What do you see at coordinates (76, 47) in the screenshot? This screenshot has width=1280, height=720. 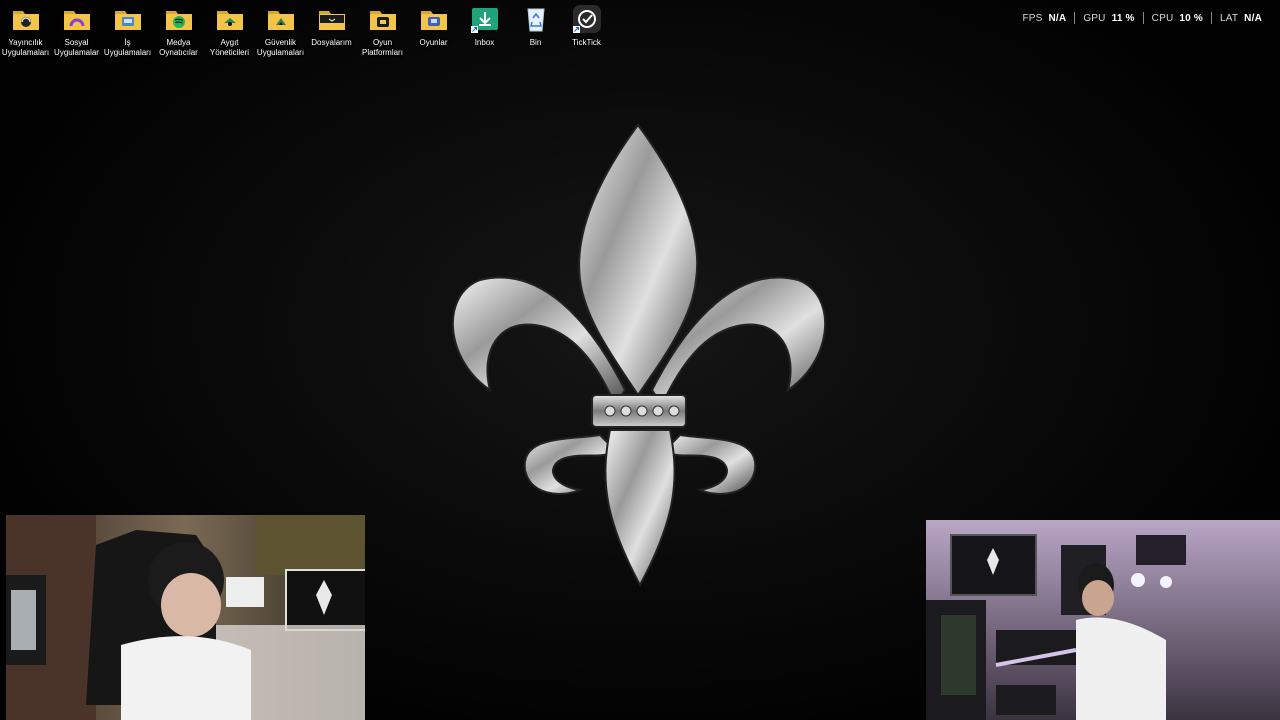 I see `icon-label: Sosyal Uygulamalar` at bounding box center [76, 47].